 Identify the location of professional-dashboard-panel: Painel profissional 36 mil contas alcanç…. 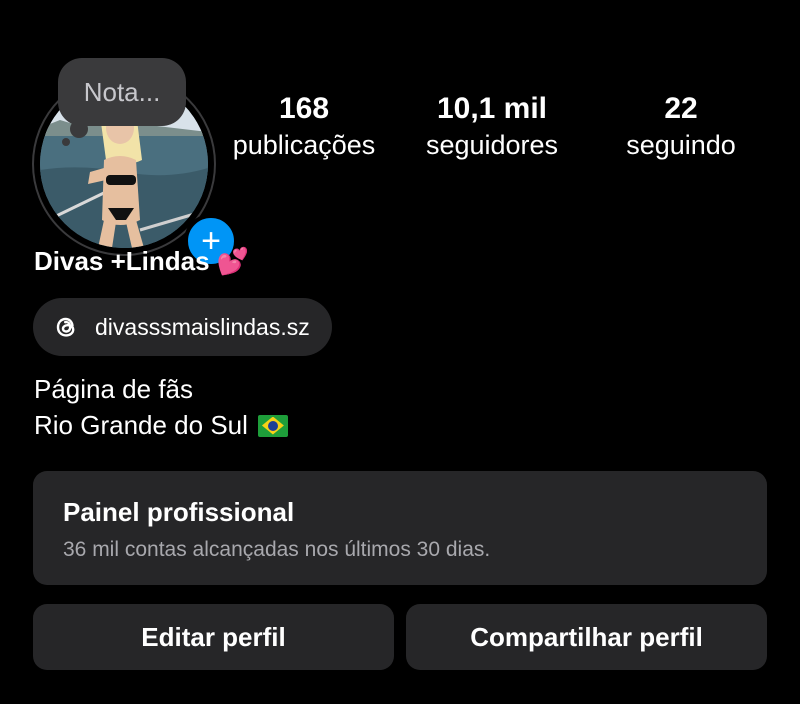
(400, 528).